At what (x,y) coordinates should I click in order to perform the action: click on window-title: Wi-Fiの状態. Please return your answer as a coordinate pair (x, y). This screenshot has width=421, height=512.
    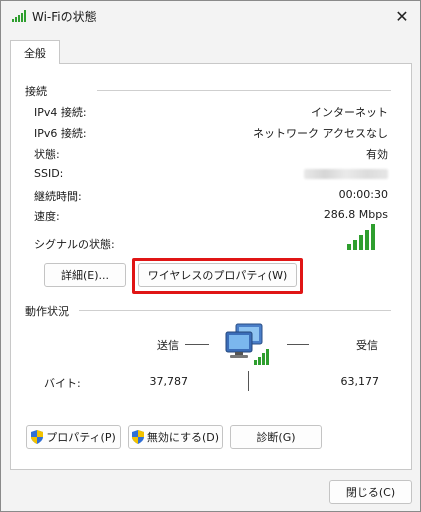
    Looking at the image, I should click on (64, 17).